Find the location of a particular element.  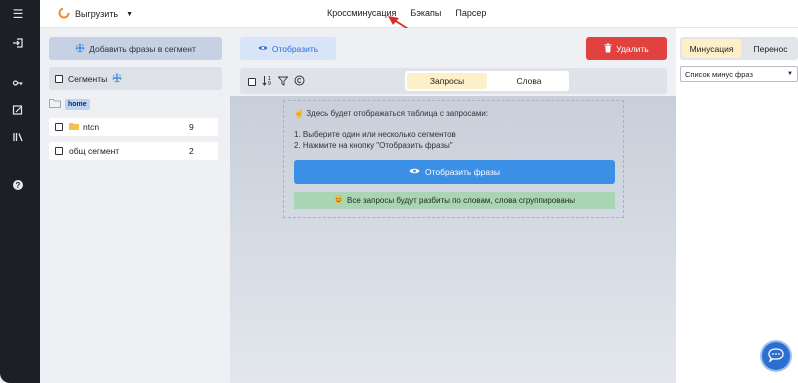

tab-minus: Минусация is located at coordinates (711, 48).